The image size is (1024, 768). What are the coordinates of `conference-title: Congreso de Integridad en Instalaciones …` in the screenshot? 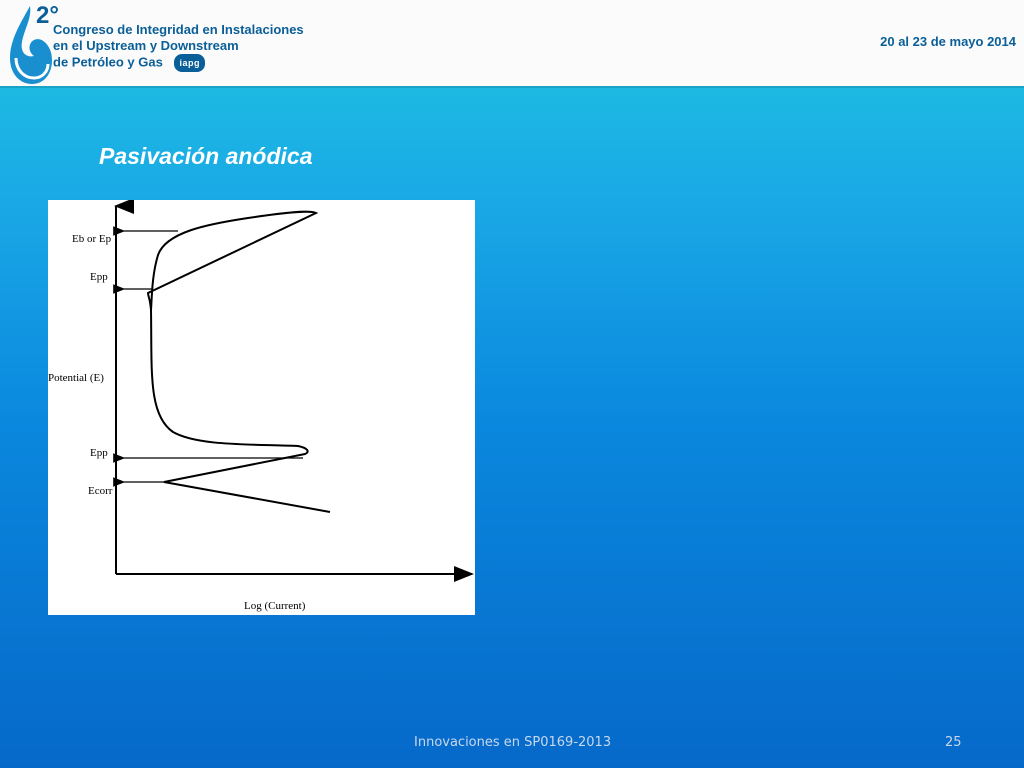 It's located at (178, 47).